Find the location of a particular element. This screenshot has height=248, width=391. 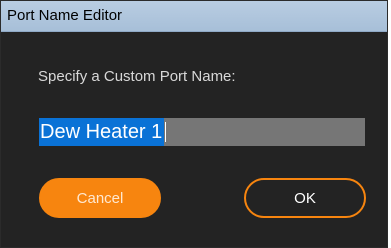

ok-button: OK is located at coordinates (305, 198).